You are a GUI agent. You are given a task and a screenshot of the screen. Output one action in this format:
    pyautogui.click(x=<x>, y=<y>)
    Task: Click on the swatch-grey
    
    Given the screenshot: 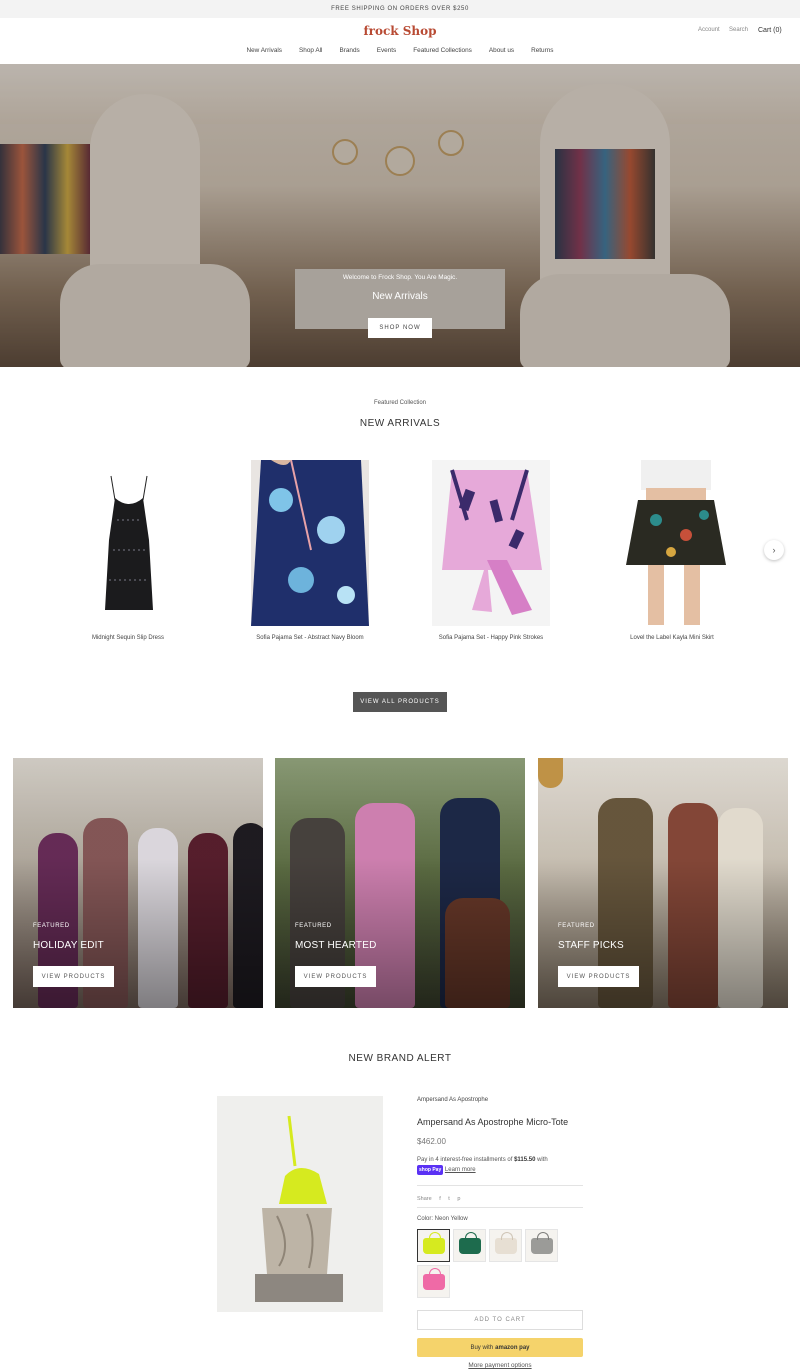 What is the action you would take?
    pyautogui.click(x=541, y=1245)
    